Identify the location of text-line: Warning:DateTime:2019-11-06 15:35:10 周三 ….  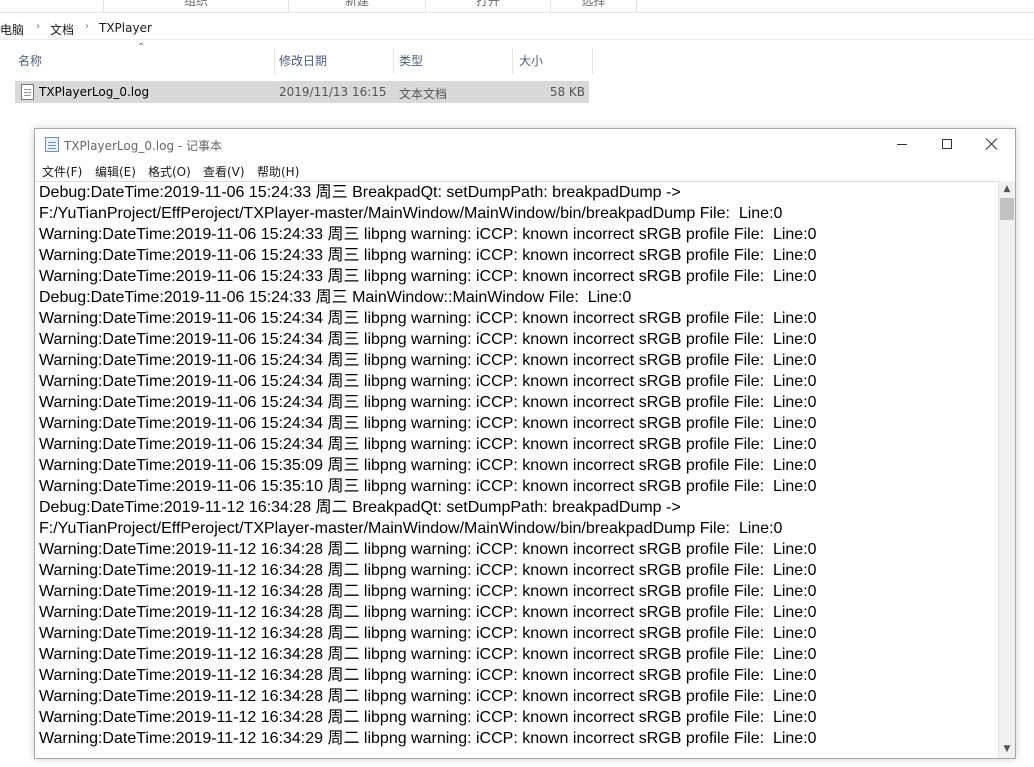
(428, 486).